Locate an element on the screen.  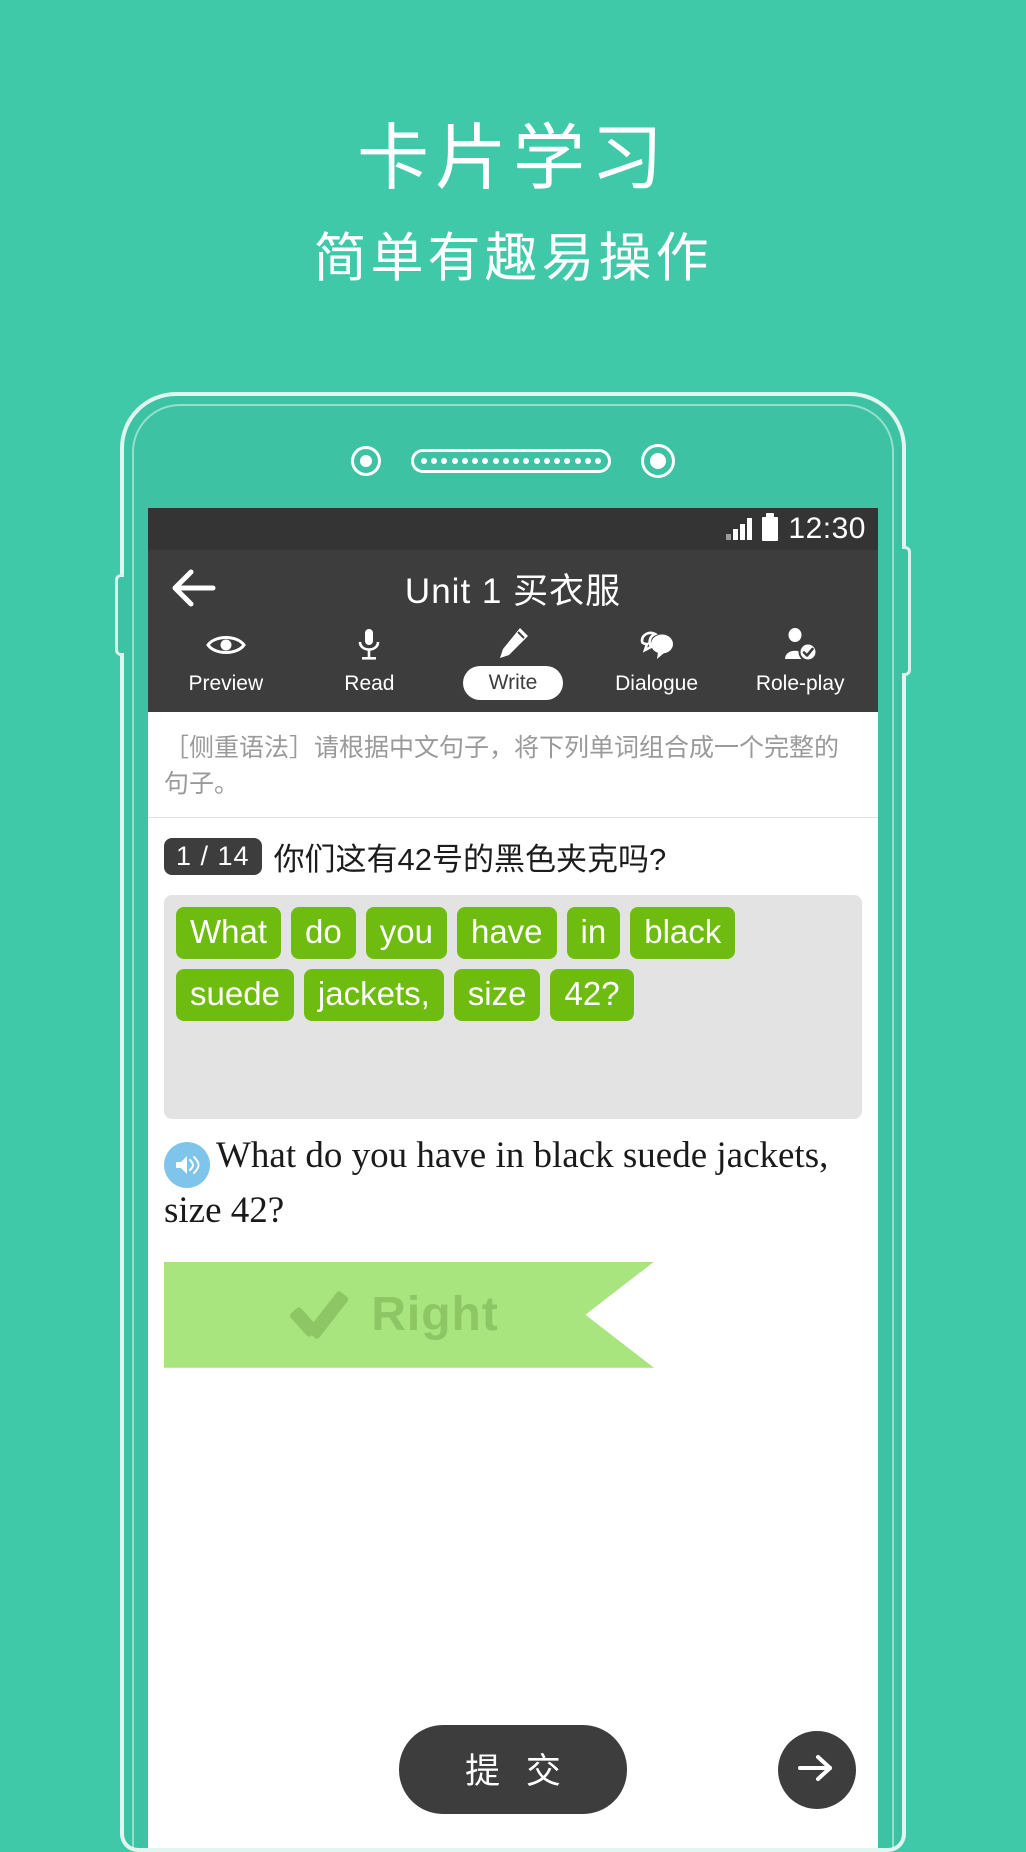
app-bar-top: Unit 1 买衣服 is located at coordinates (513, 588).